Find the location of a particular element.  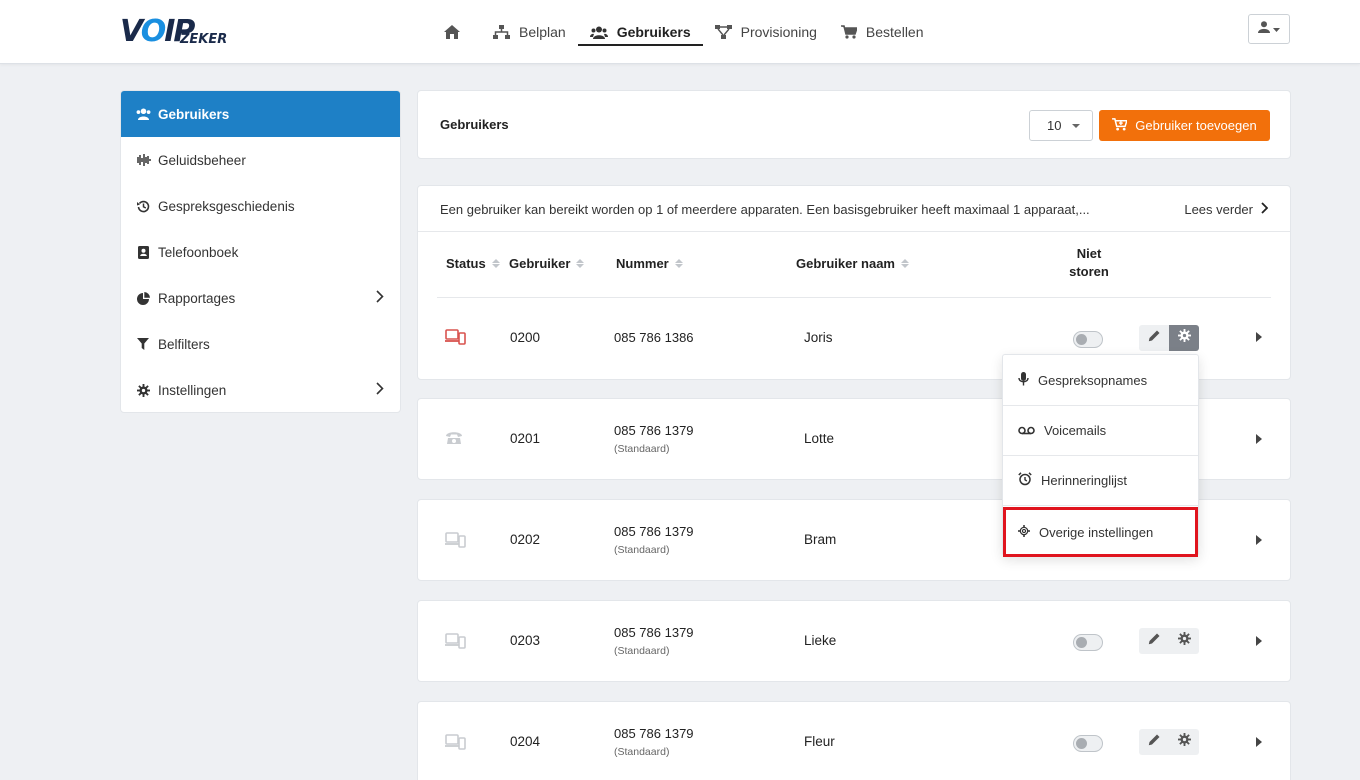

user-name: Fleur is located at coordinates (819, 741).